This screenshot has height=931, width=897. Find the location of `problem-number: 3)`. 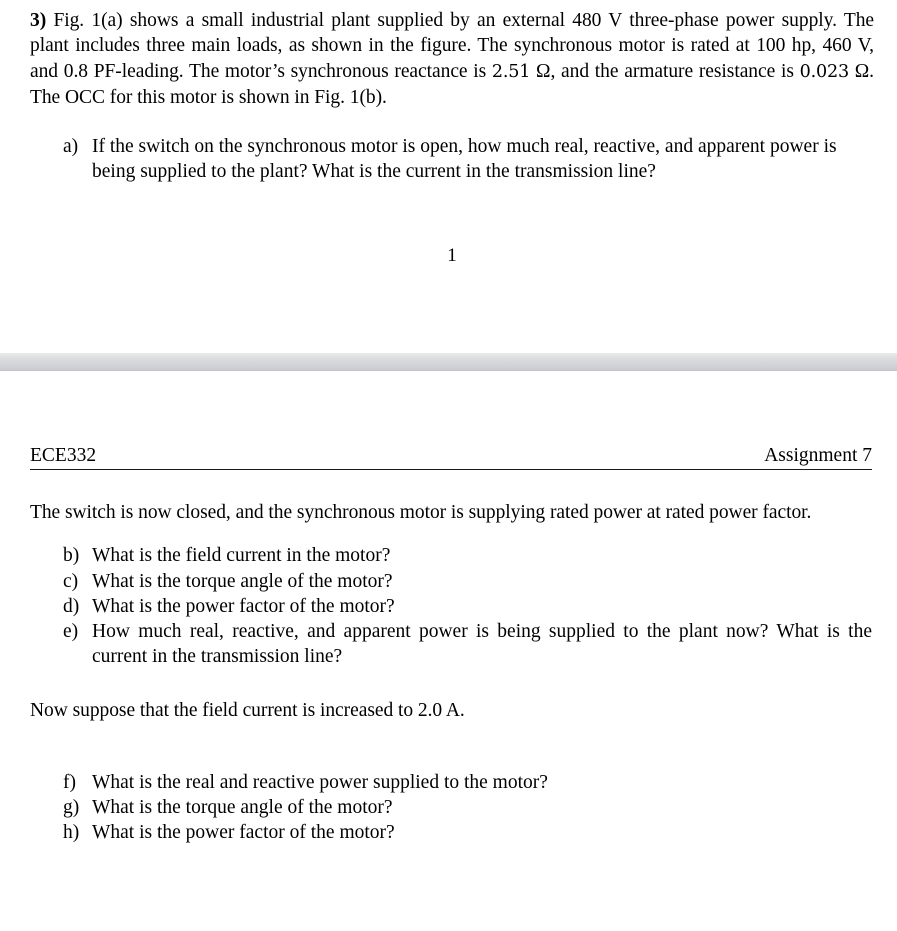

problem-number: 3) is located at coordinates (38, 20).